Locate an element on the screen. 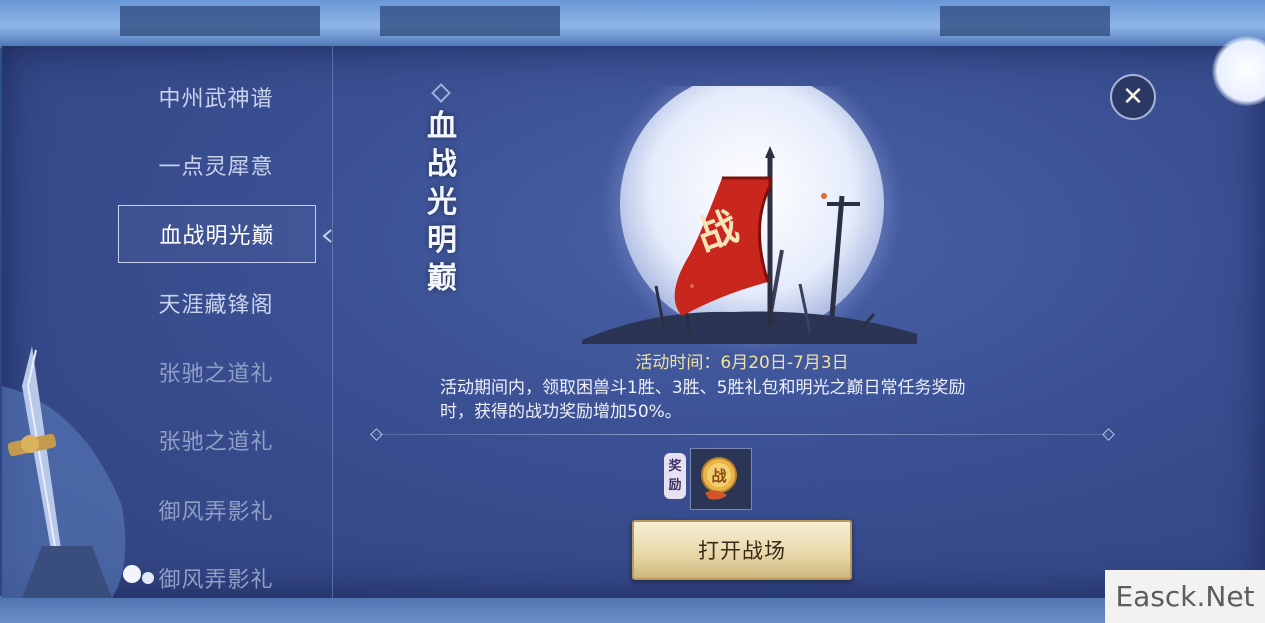  event-title-char: 巅 is located at coordinates (442, 278).